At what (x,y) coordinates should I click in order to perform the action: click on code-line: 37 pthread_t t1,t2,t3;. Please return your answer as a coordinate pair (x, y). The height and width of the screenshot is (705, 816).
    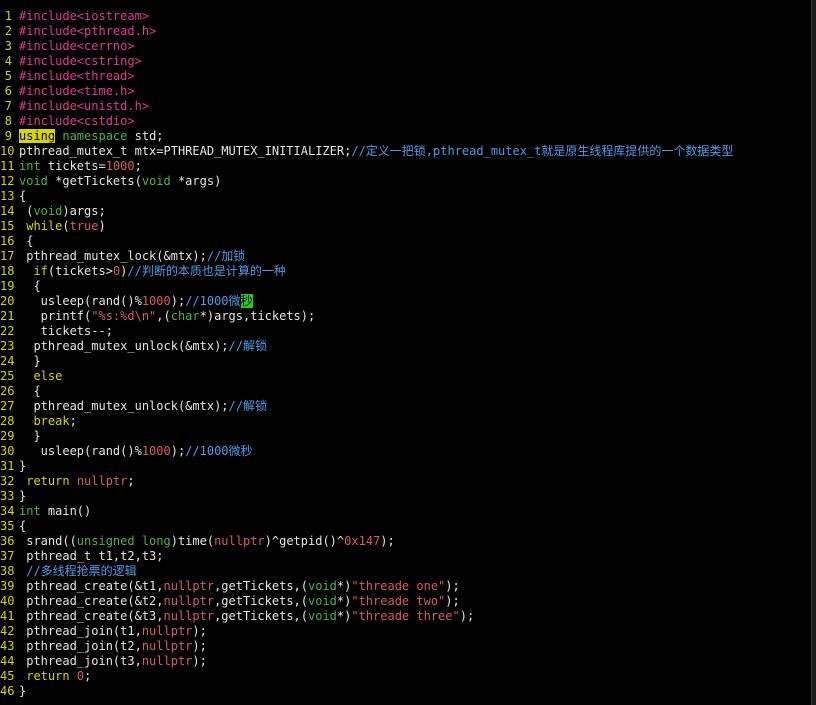
    Looking at the image, I should click on (406, 556).